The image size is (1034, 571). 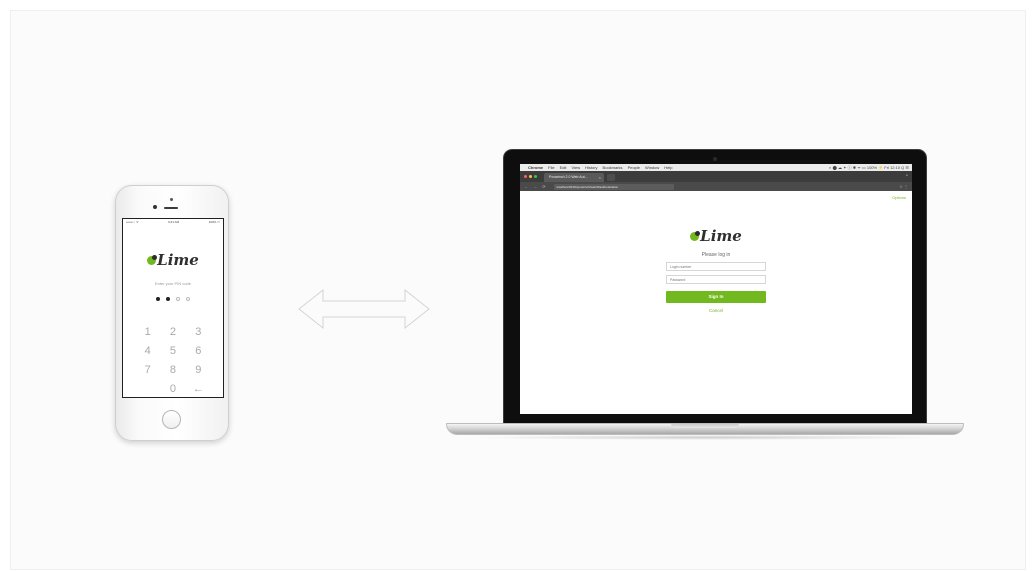 I want to click on login-subtitle: Please log in, so click(x=716, y=255).